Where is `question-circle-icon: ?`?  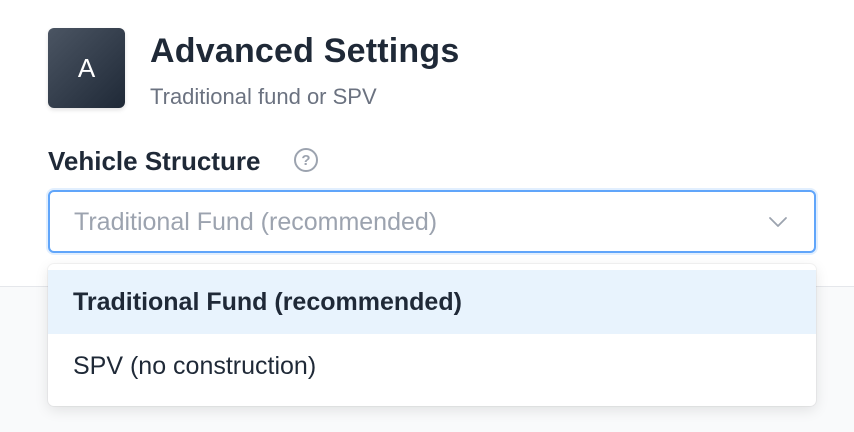
question-circle-icon: ? is located at coordinates (306, 160).